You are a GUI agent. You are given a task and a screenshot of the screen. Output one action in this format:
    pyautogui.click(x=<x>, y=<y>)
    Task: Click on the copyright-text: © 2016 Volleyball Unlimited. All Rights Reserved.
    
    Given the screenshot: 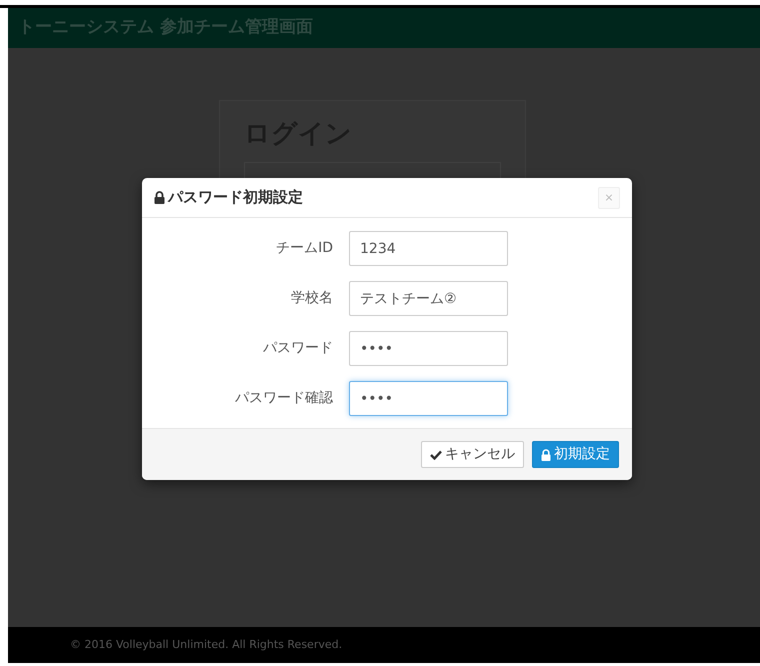 What is the action you would take?
    pyautogui.click(x=206, y=644)
    